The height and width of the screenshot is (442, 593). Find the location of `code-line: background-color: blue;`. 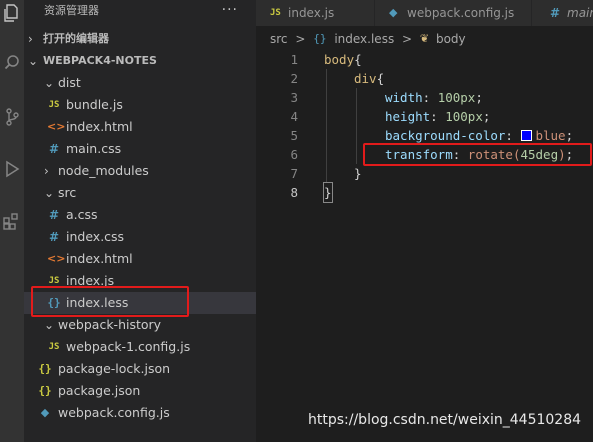

code-line: background-color: blue; is located at coordinates (479, 135).